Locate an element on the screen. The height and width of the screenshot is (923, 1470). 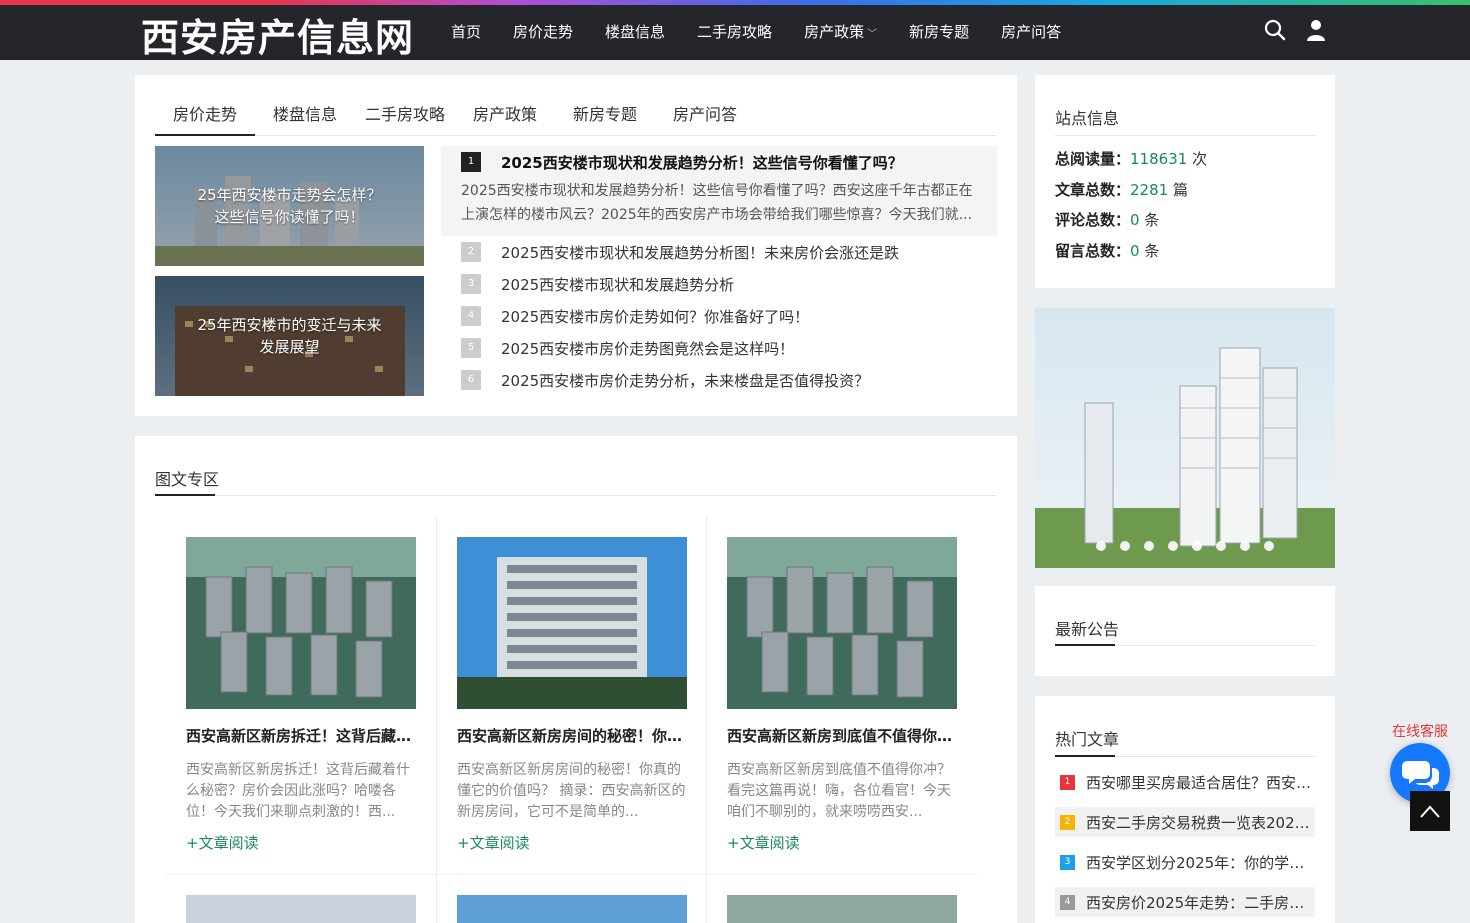
nav-item-new-house: 新房专题 is located at coordinates (939, 31).